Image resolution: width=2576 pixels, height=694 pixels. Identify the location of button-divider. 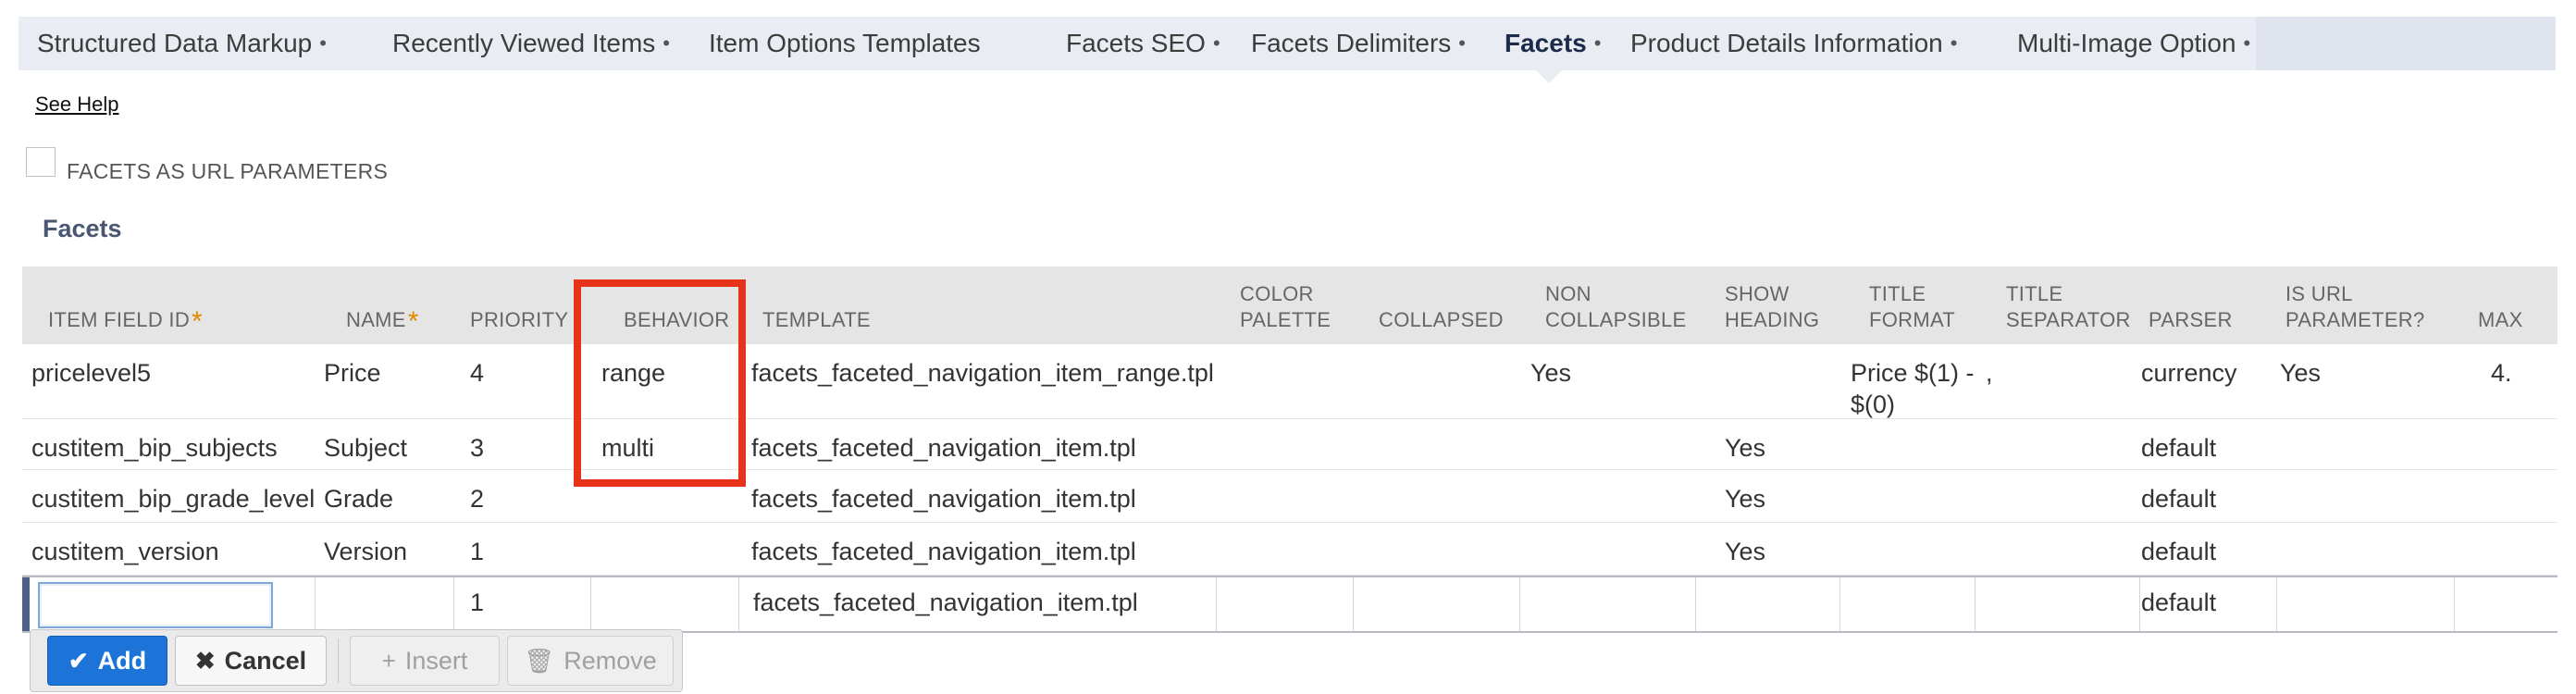
(339, 661).